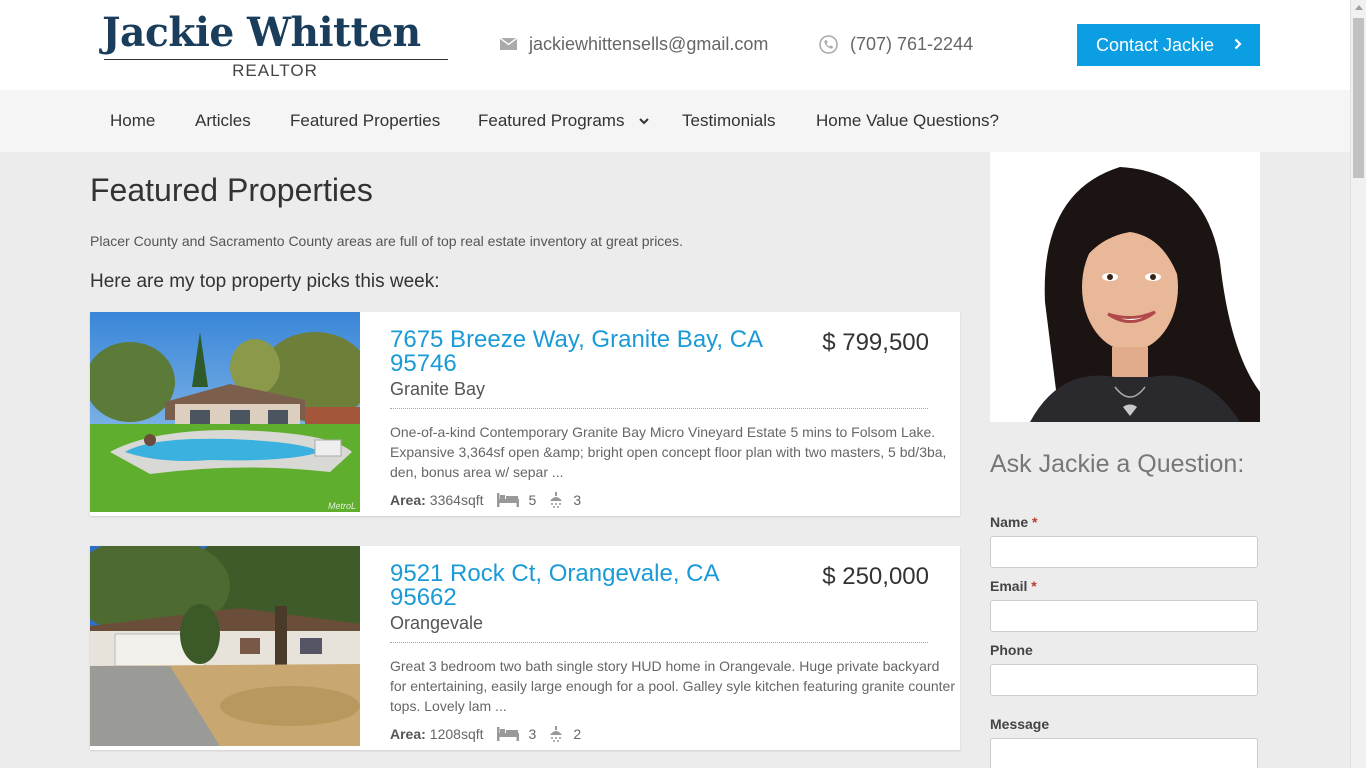  I want to click on listing-baths: 3, so click(577, 500).